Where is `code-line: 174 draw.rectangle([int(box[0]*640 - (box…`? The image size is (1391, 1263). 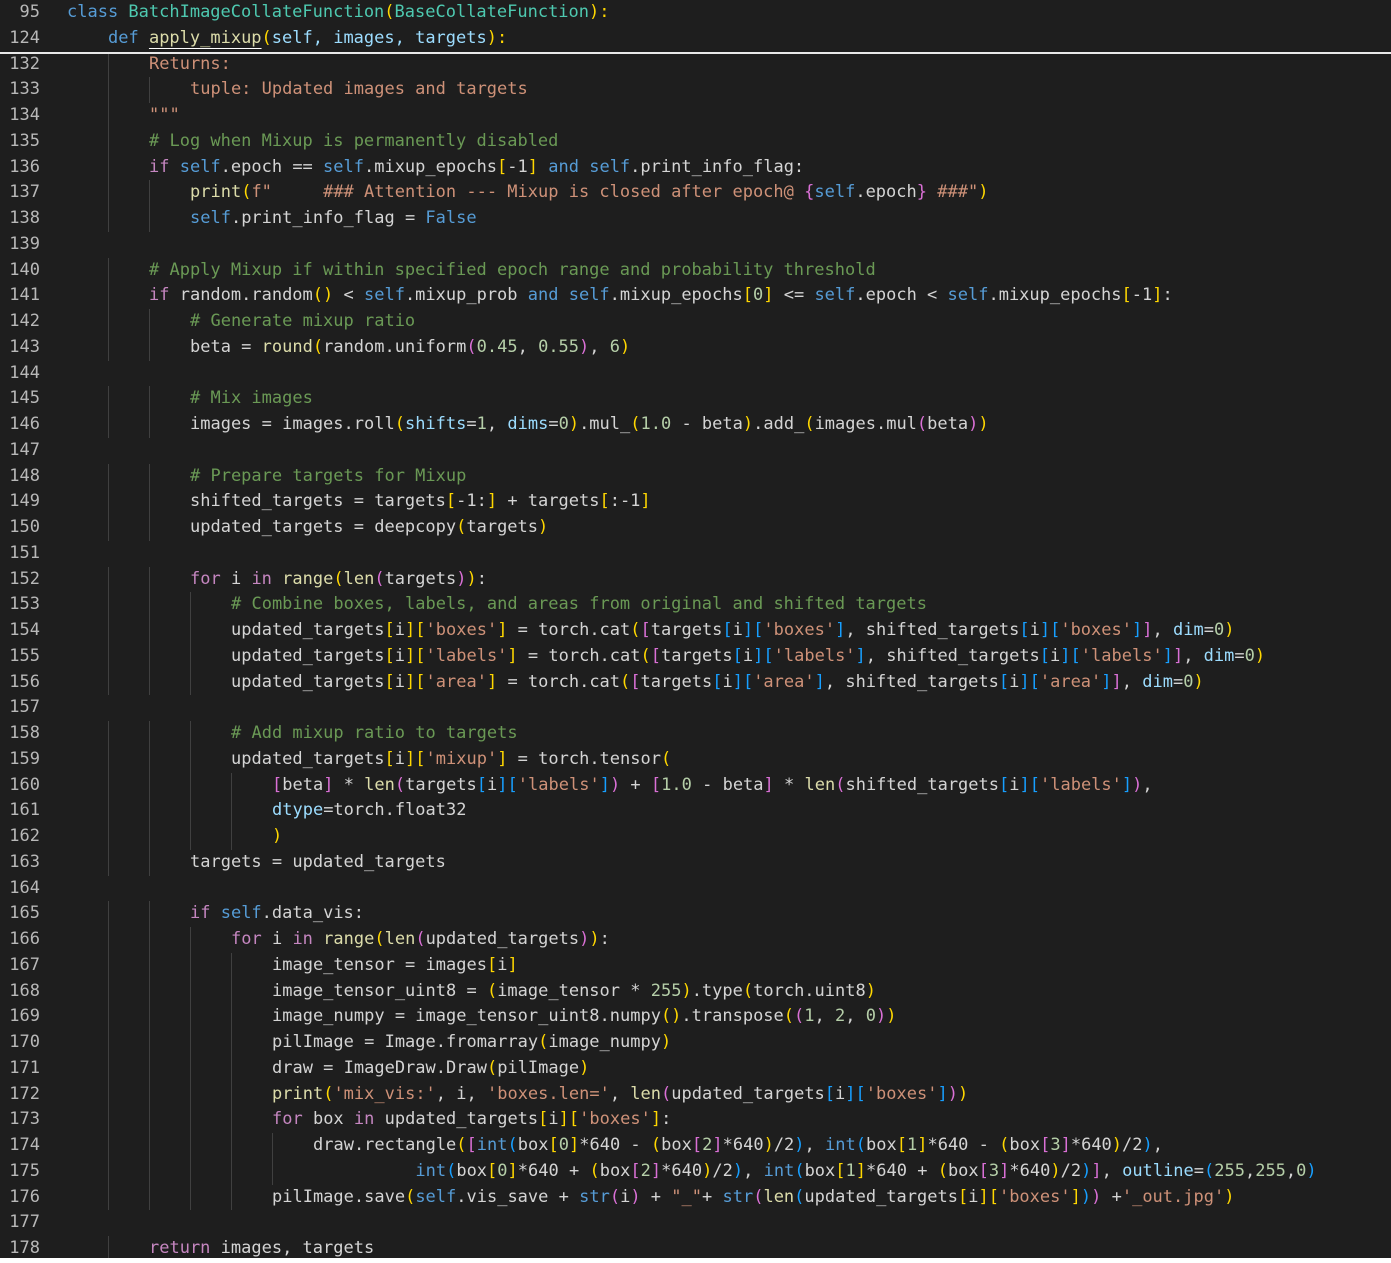 code-line: 174 draw.rectangle([int(box[0]*640 - (box… is located at coordinates (695, 1146).